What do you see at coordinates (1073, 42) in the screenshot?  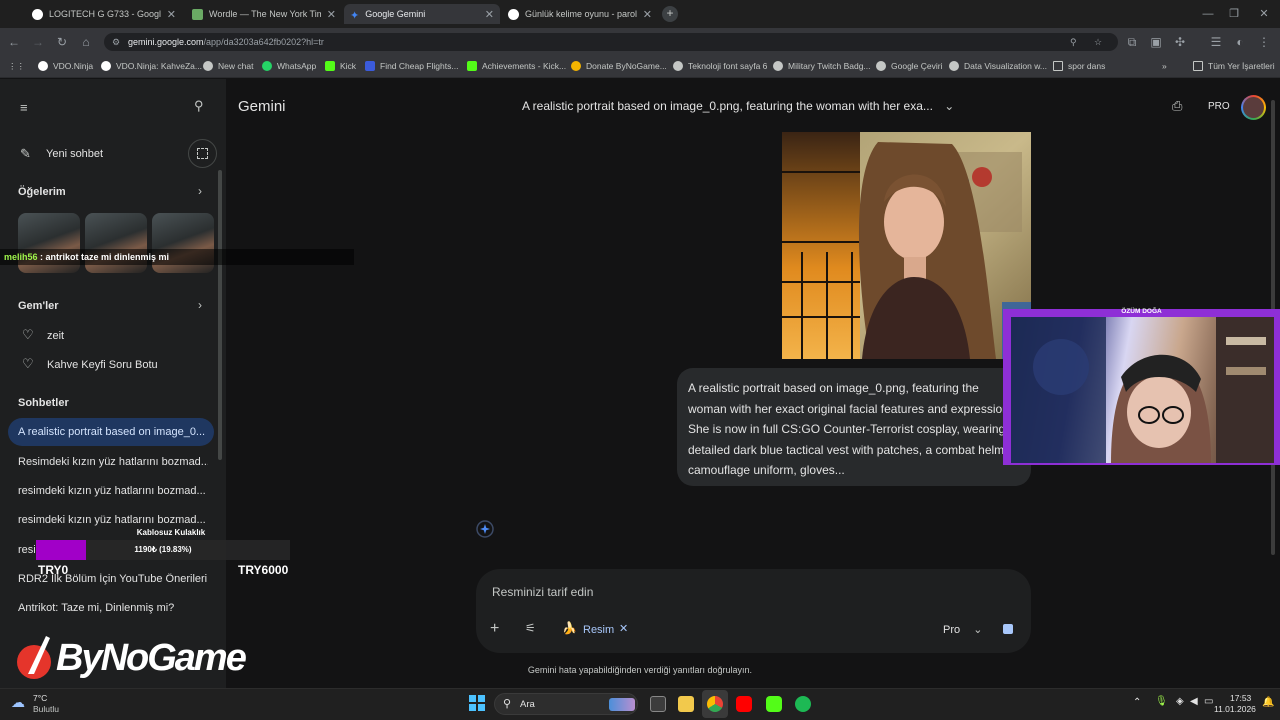 I see `zoom-icon: ⚲` at bounding box center [1073, 42].